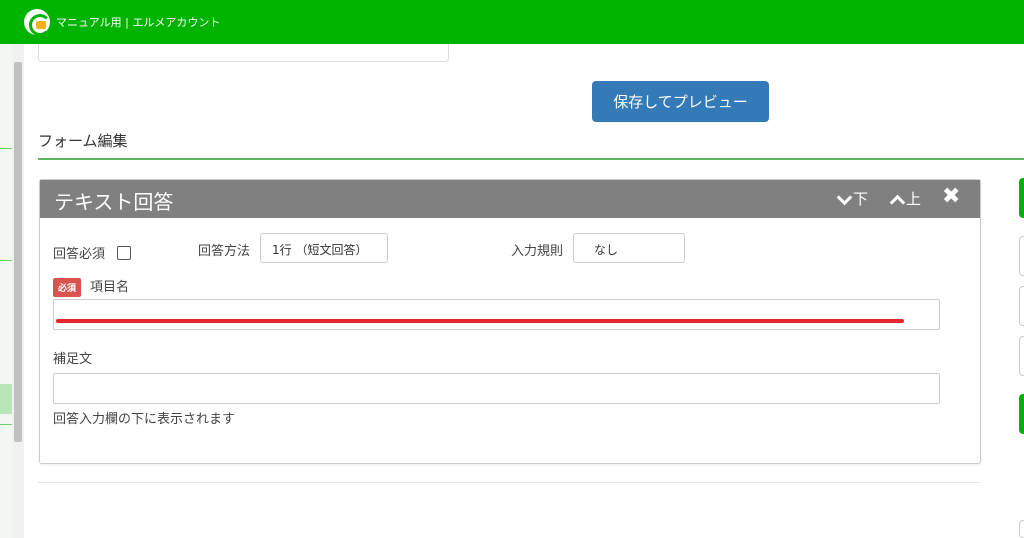 This screenshot has height=538, width=1024. I want to click on section-title: フォーム編集, so click(83, 141).